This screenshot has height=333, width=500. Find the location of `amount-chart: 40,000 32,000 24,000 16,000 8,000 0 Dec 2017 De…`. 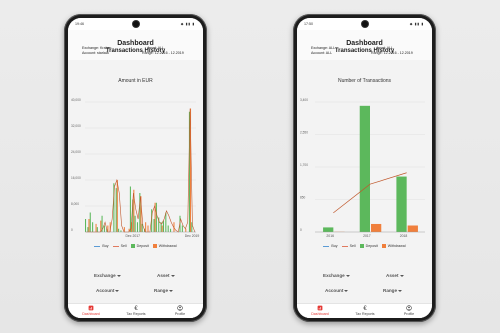

amount-chart: 40,000 32,000 24,000 16,000 8,000 0 Dec 2017 De… is located at coordinates (135, 168).